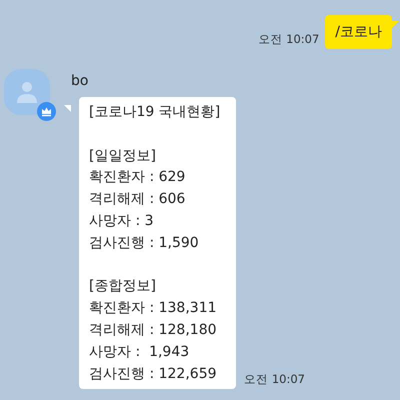 The image size is (400, 400). I want to click on message-line: 격리해제 : 606, so click(137, 200).